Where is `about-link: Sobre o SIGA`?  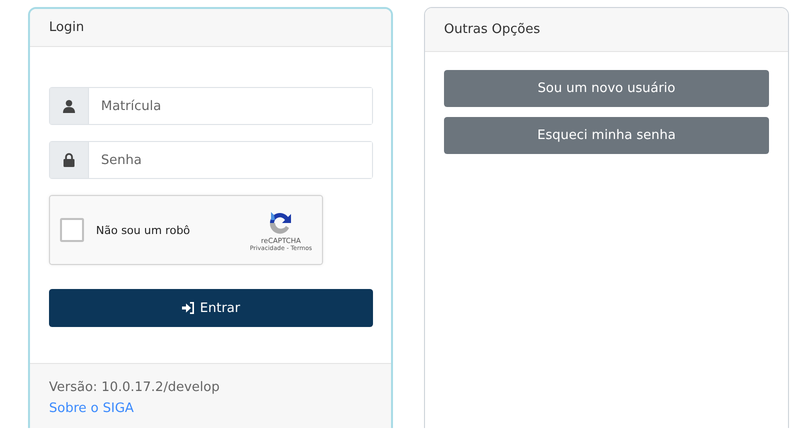
about-link: Sobre o SIGA is located at coordinates (91, 408).